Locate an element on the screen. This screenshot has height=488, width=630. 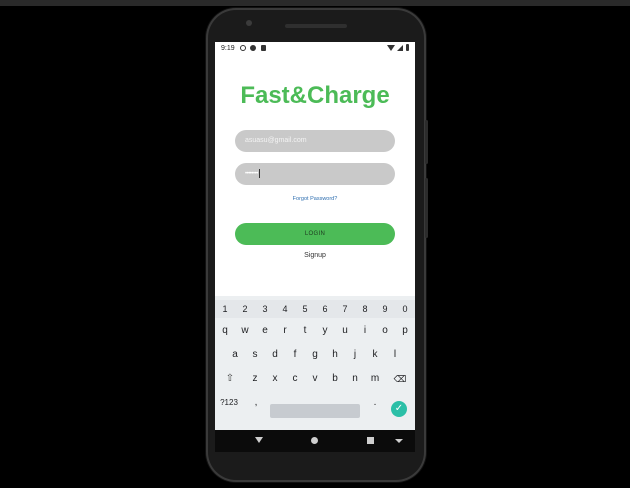
key-j: j is located at coordinates (355, 355).